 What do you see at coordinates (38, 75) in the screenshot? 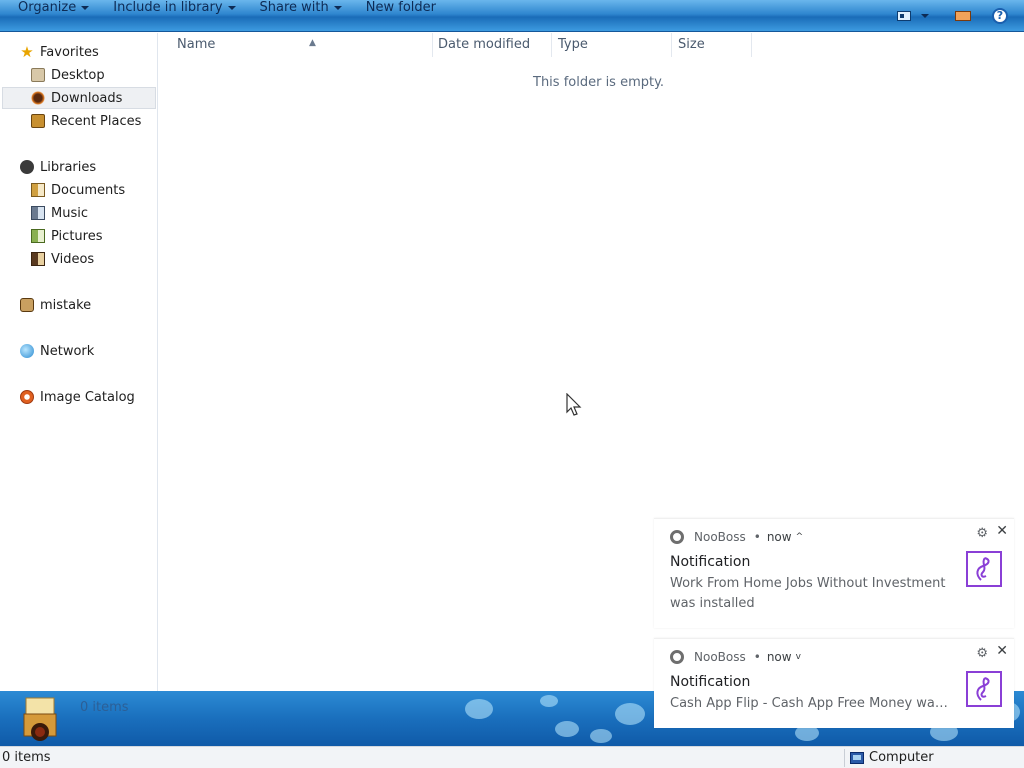
I see `desktop-icon` at bounding box center [38, 75].